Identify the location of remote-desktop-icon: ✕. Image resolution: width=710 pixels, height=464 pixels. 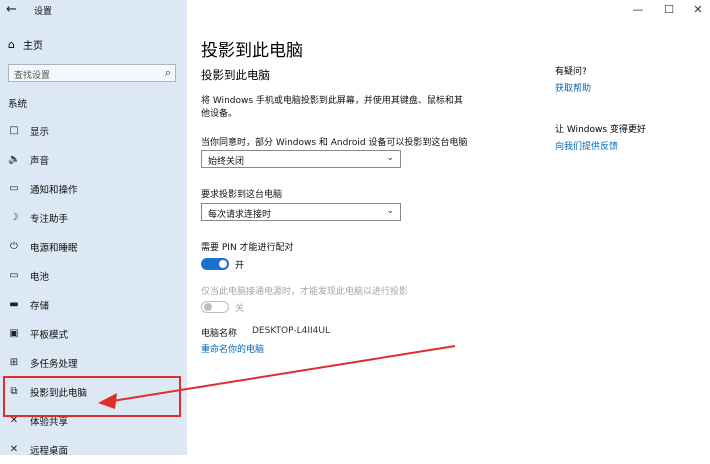
(14, 449).